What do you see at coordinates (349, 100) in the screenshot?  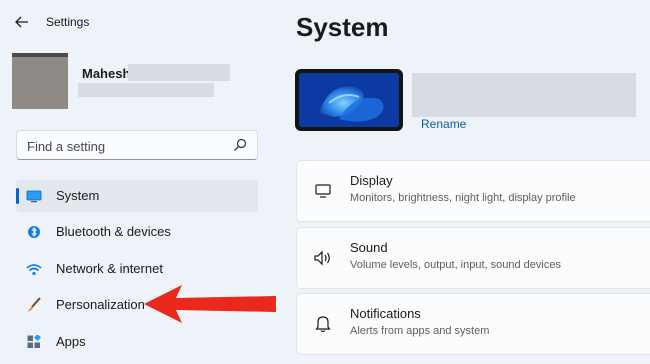 I see `device-image` at bounding box center [349, 100].